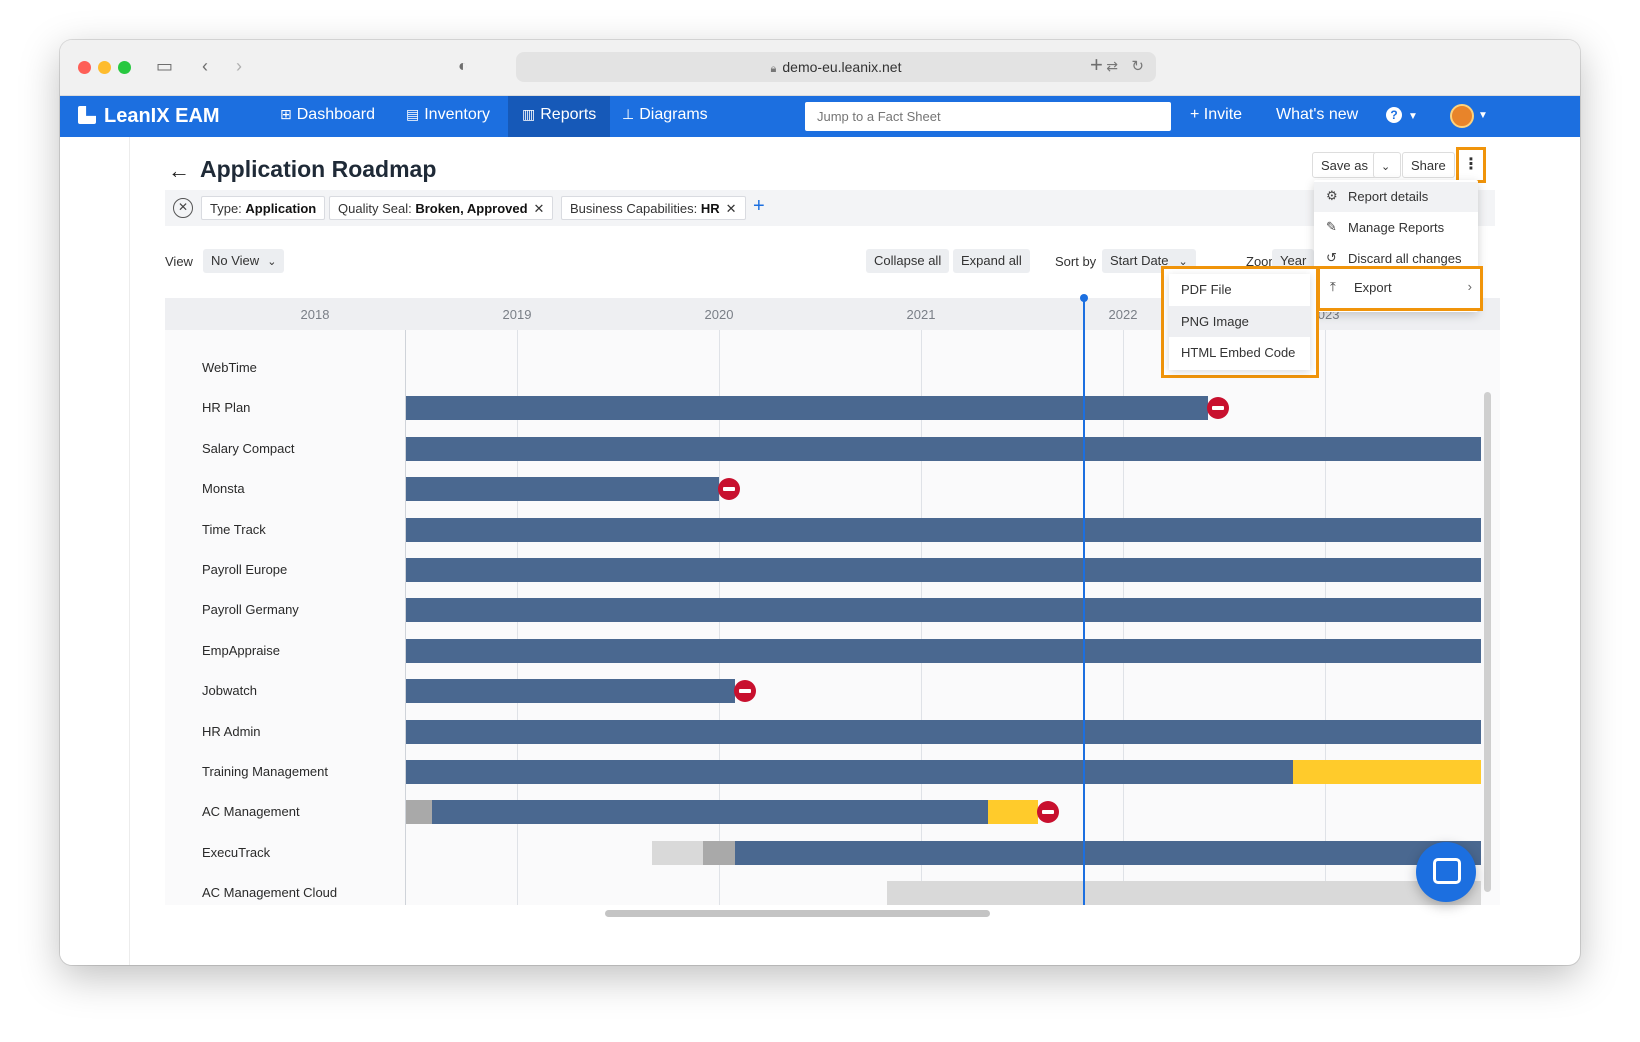  I want to click on menu-item-label: Manage Reports, so click(1396, 227).